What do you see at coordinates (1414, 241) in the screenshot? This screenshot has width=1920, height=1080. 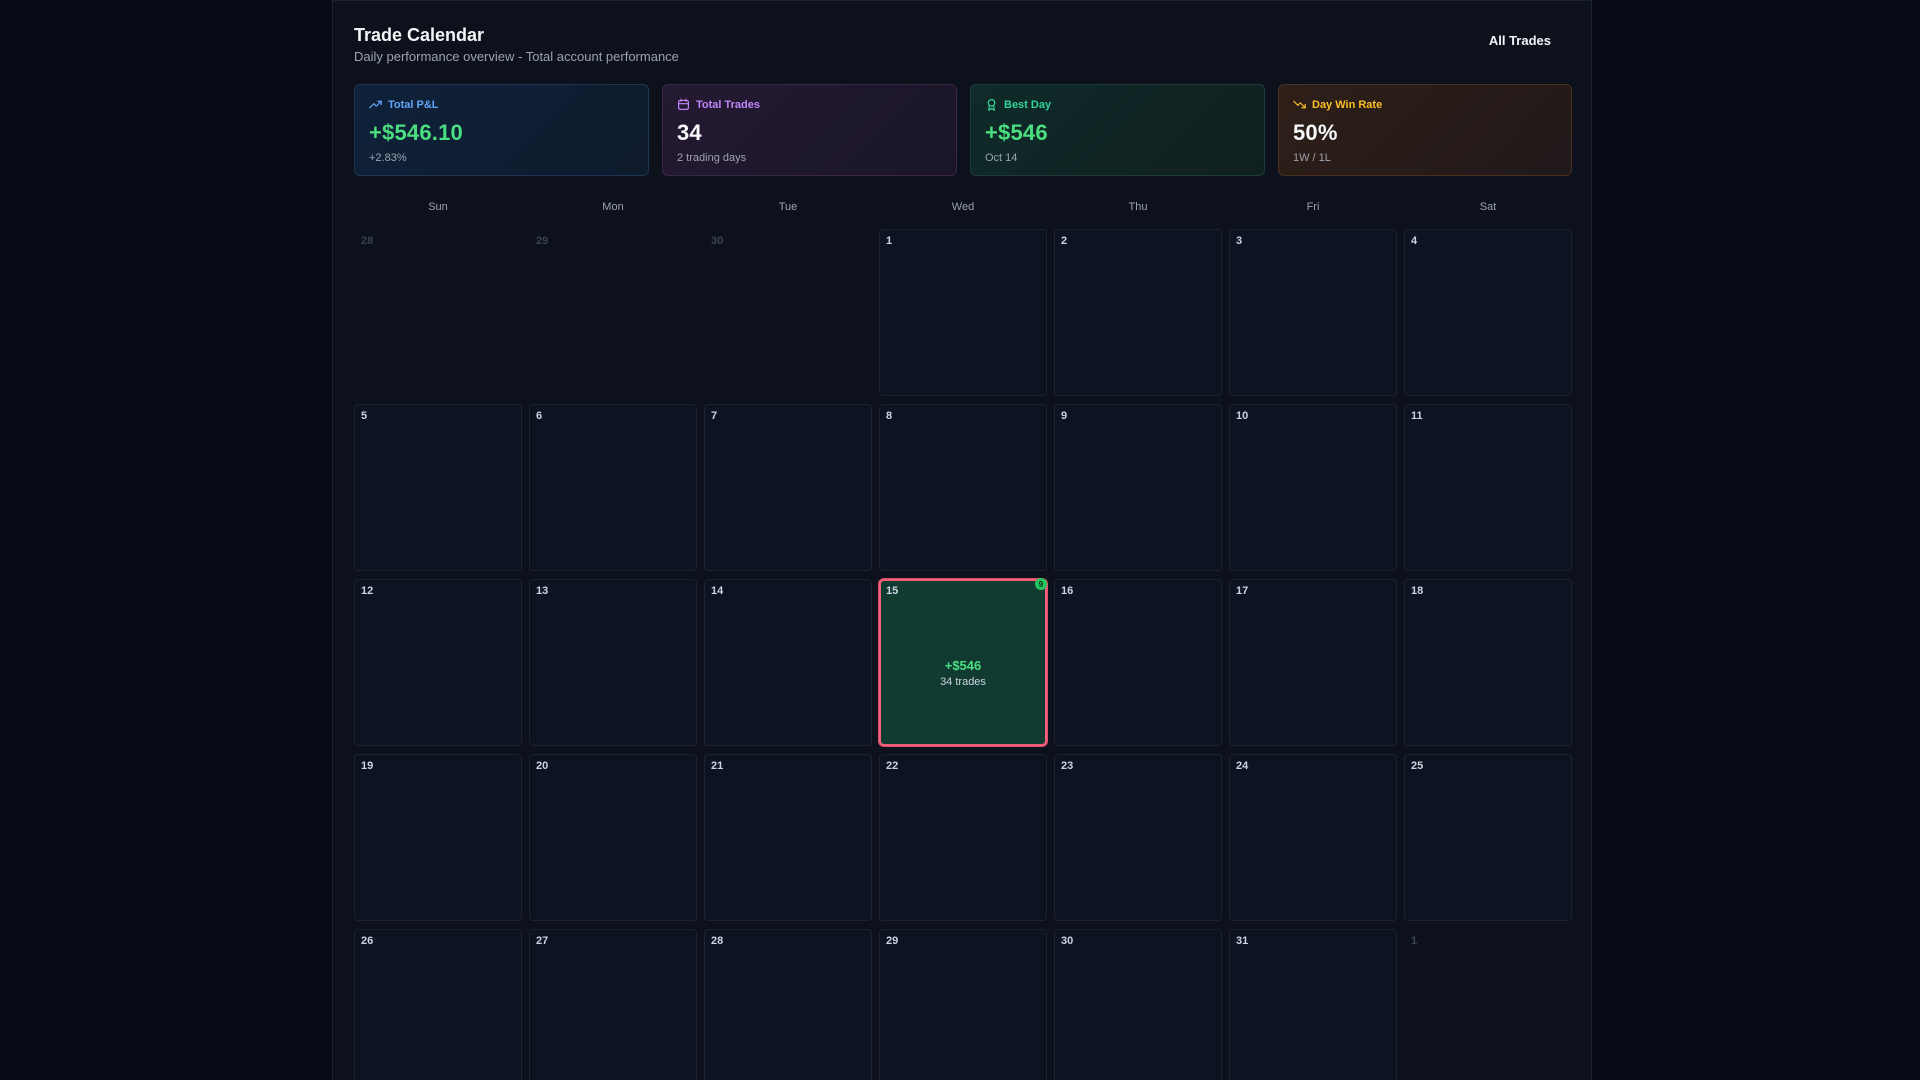 I see `day-number: 4` at bounding box center [1414, 241].